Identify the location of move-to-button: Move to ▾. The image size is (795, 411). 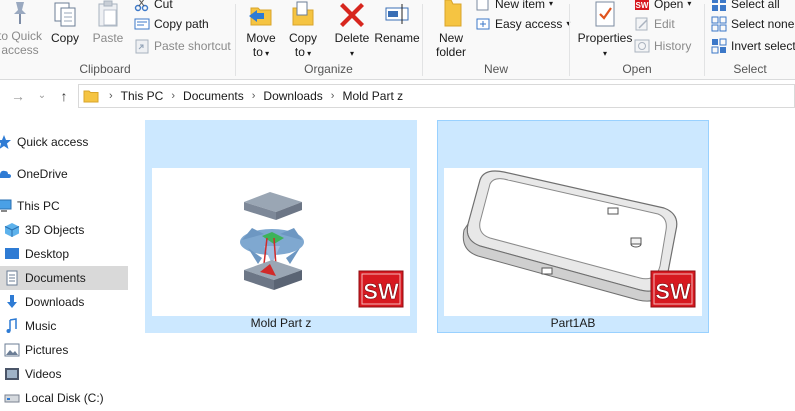
(261, 30).